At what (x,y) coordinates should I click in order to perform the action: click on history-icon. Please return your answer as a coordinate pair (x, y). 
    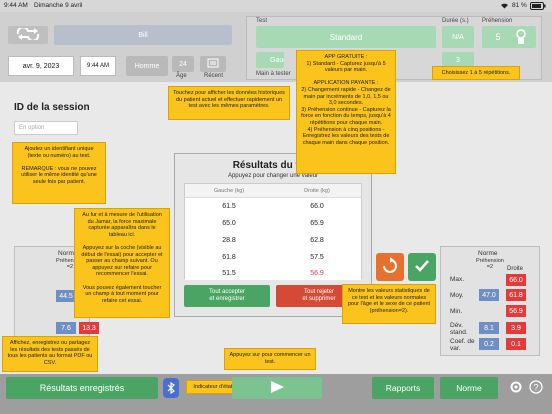
    Looking at the image, I should click on (213, 64).